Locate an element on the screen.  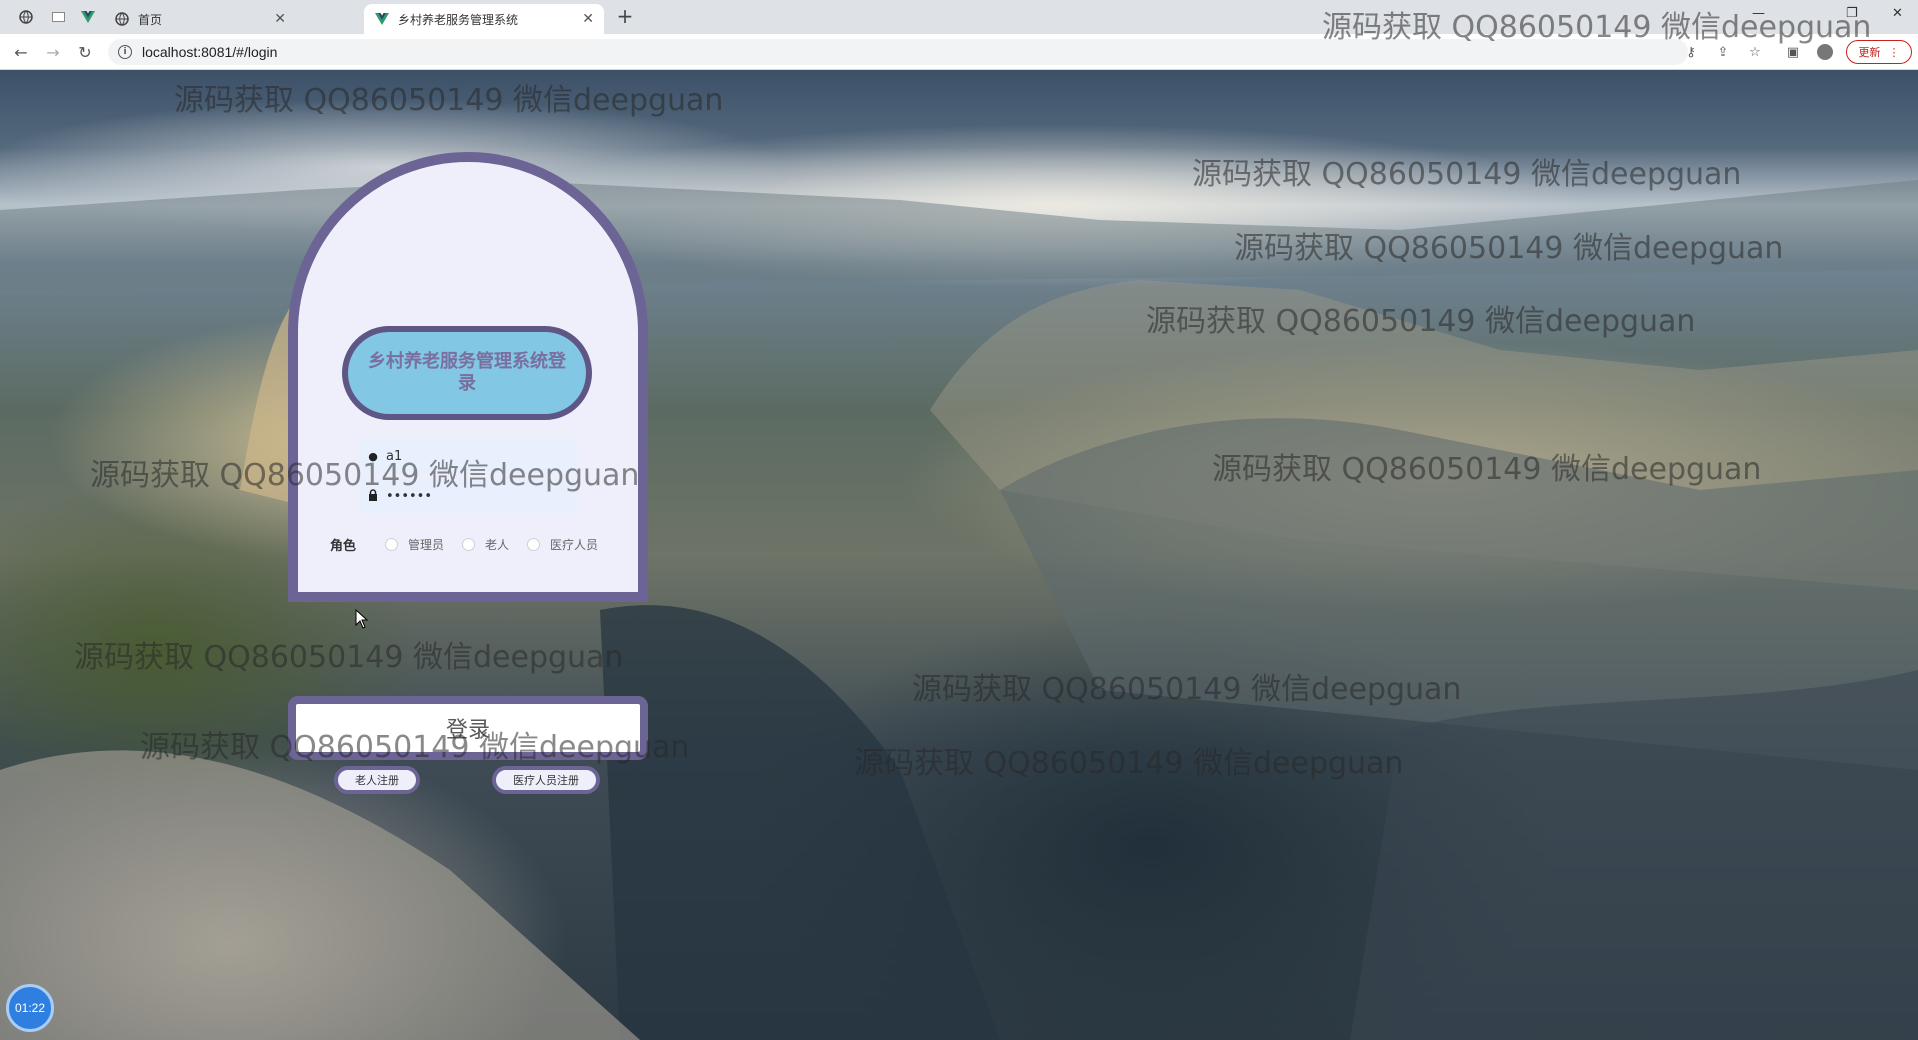
minimize-icon: — is located at coordinates (1758, 13).